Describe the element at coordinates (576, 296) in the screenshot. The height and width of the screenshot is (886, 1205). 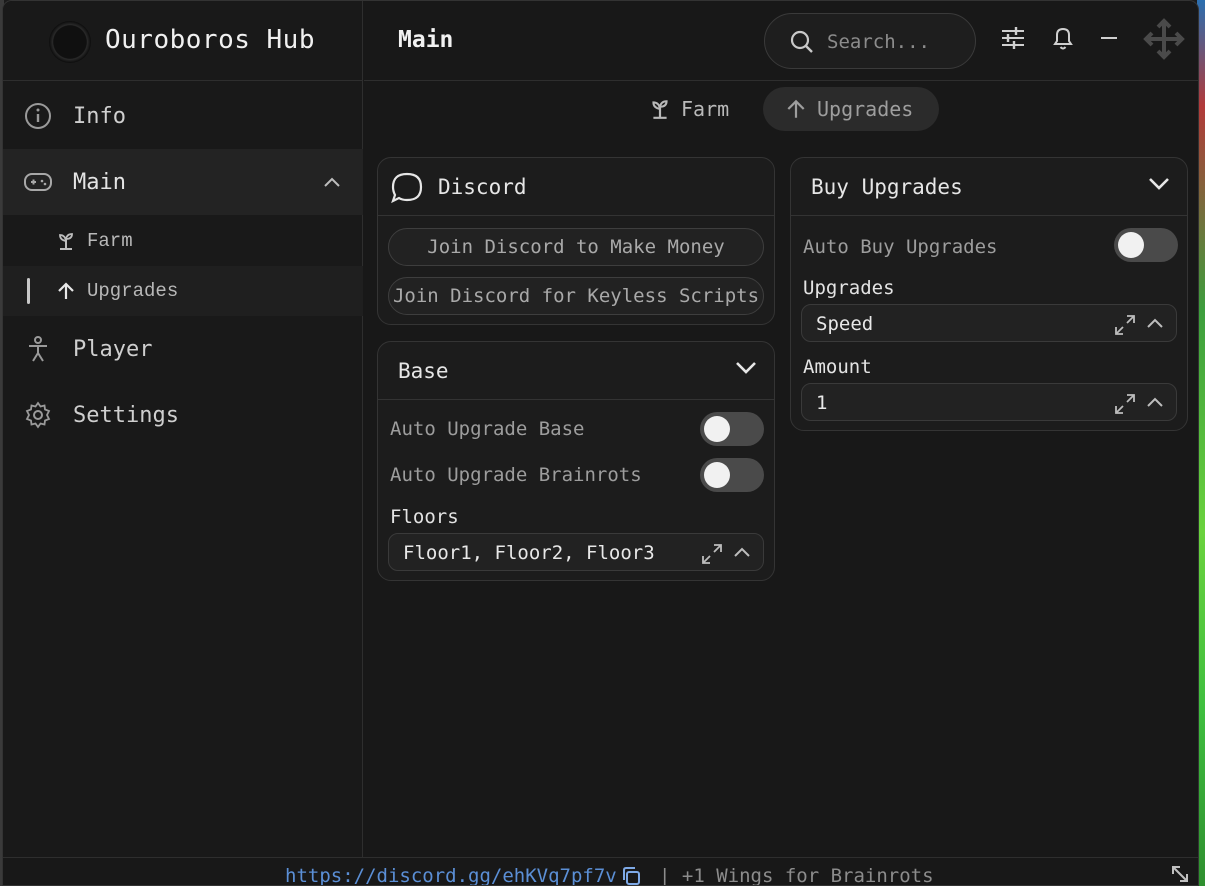
I see `join-discord-scripts-button: Join Discord for Keyless Scripts` at that location.